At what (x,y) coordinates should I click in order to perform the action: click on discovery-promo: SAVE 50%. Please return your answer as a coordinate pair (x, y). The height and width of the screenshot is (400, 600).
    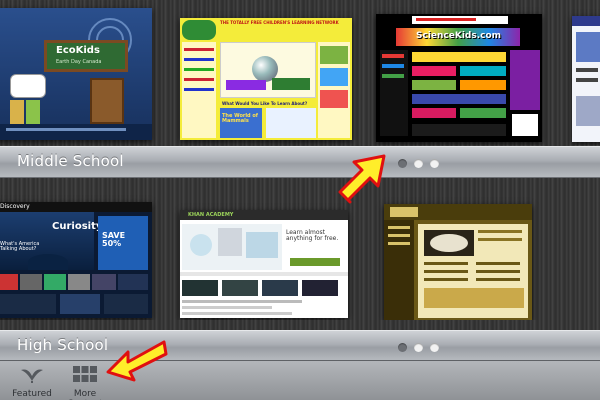
    Looking at the image, I should click on (114, 239).